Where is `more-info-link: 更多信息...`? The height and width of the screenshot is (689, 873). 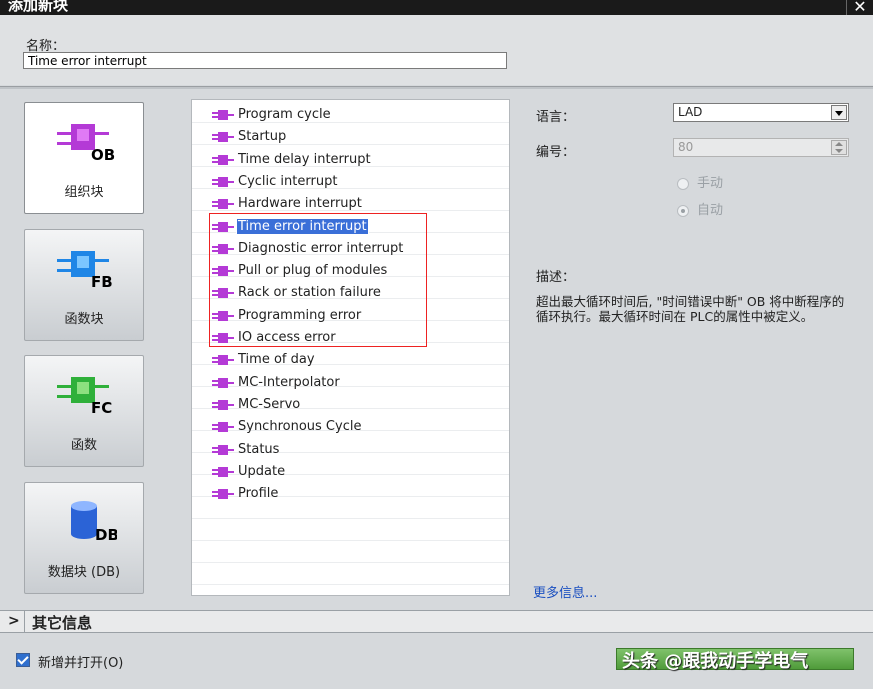
more-info-link: 更多信息... is located at coordinates (565, 591).